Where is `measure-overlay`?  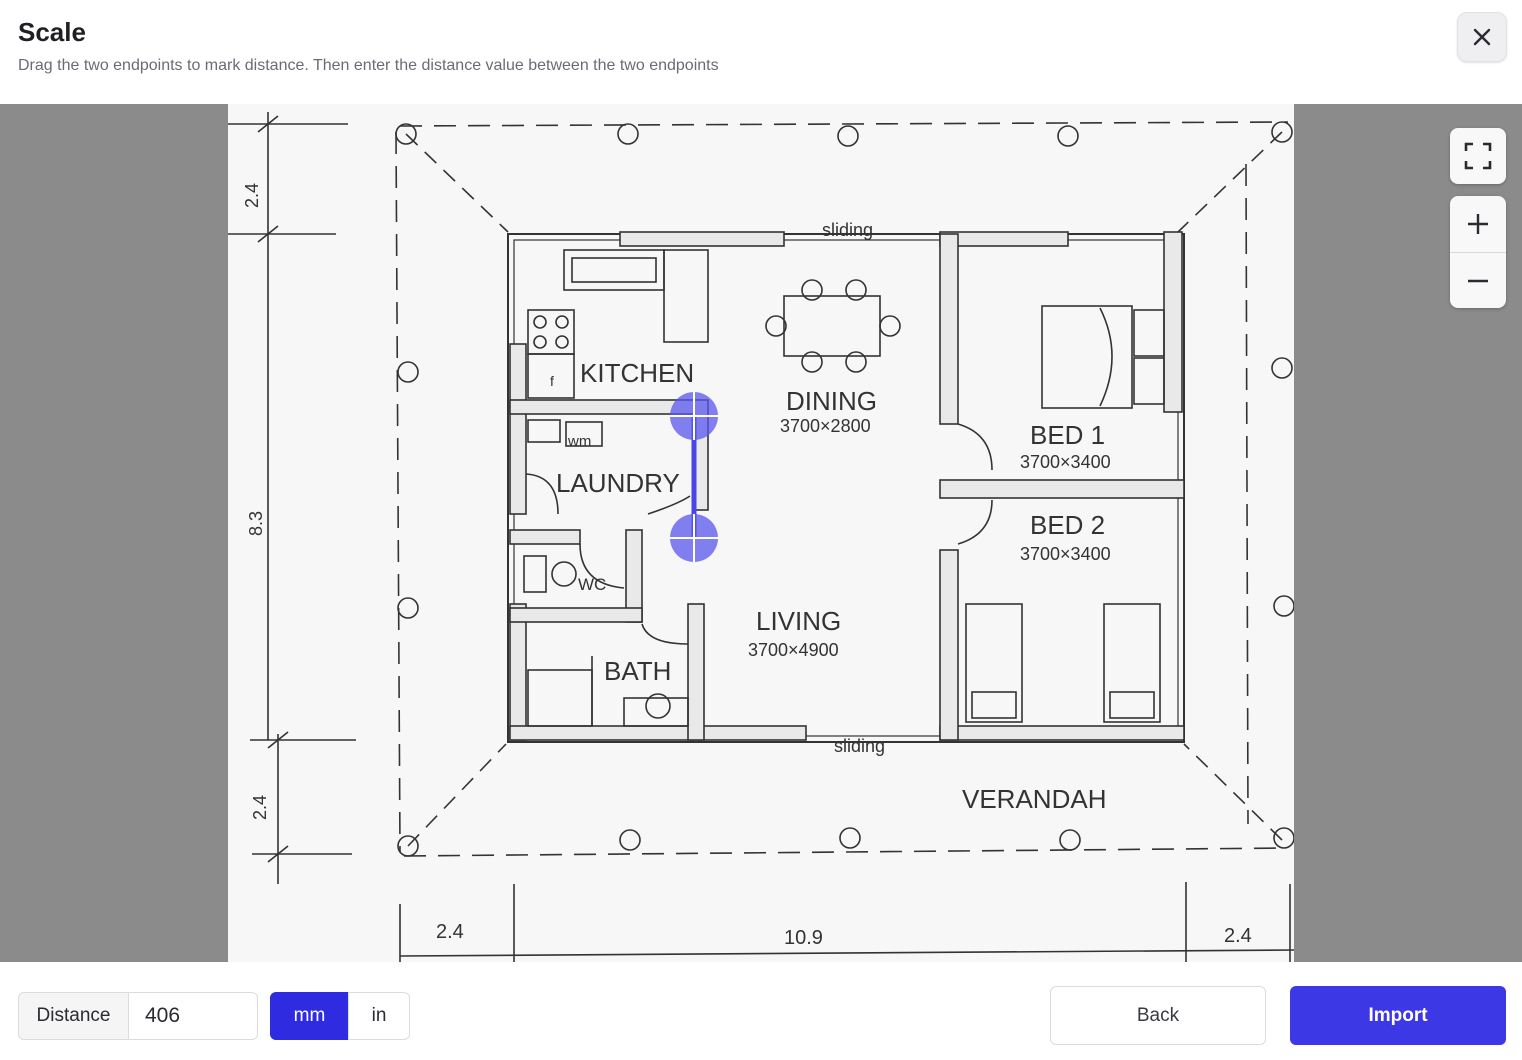
measure-overlay is located at coordinates (694, 477).